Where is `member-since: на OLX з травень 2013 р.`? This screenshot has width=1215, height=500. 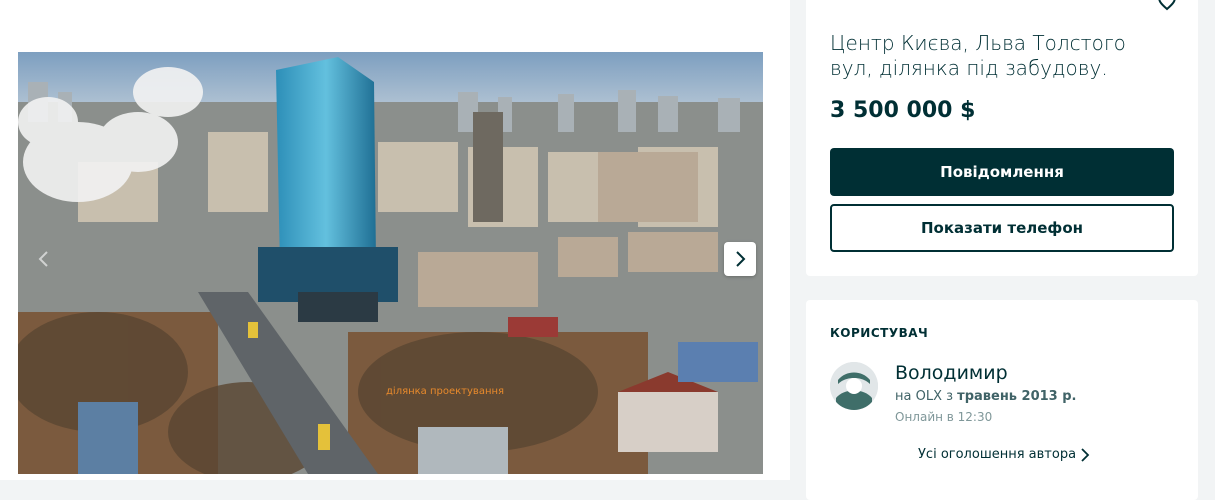 member-since: на OLX з травень 2013 р. is located at coordinates (986, 396).